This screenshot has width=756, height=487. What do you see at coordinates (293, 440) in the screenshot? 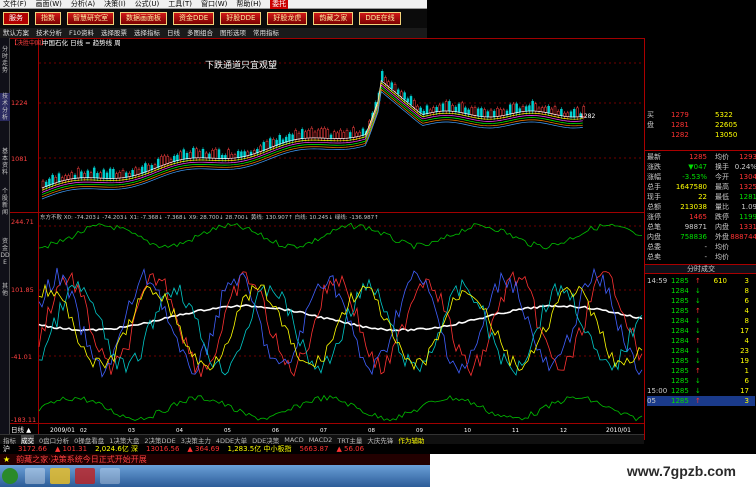
I see `indicator-tab: MACD` at bounding box center [293, 440].